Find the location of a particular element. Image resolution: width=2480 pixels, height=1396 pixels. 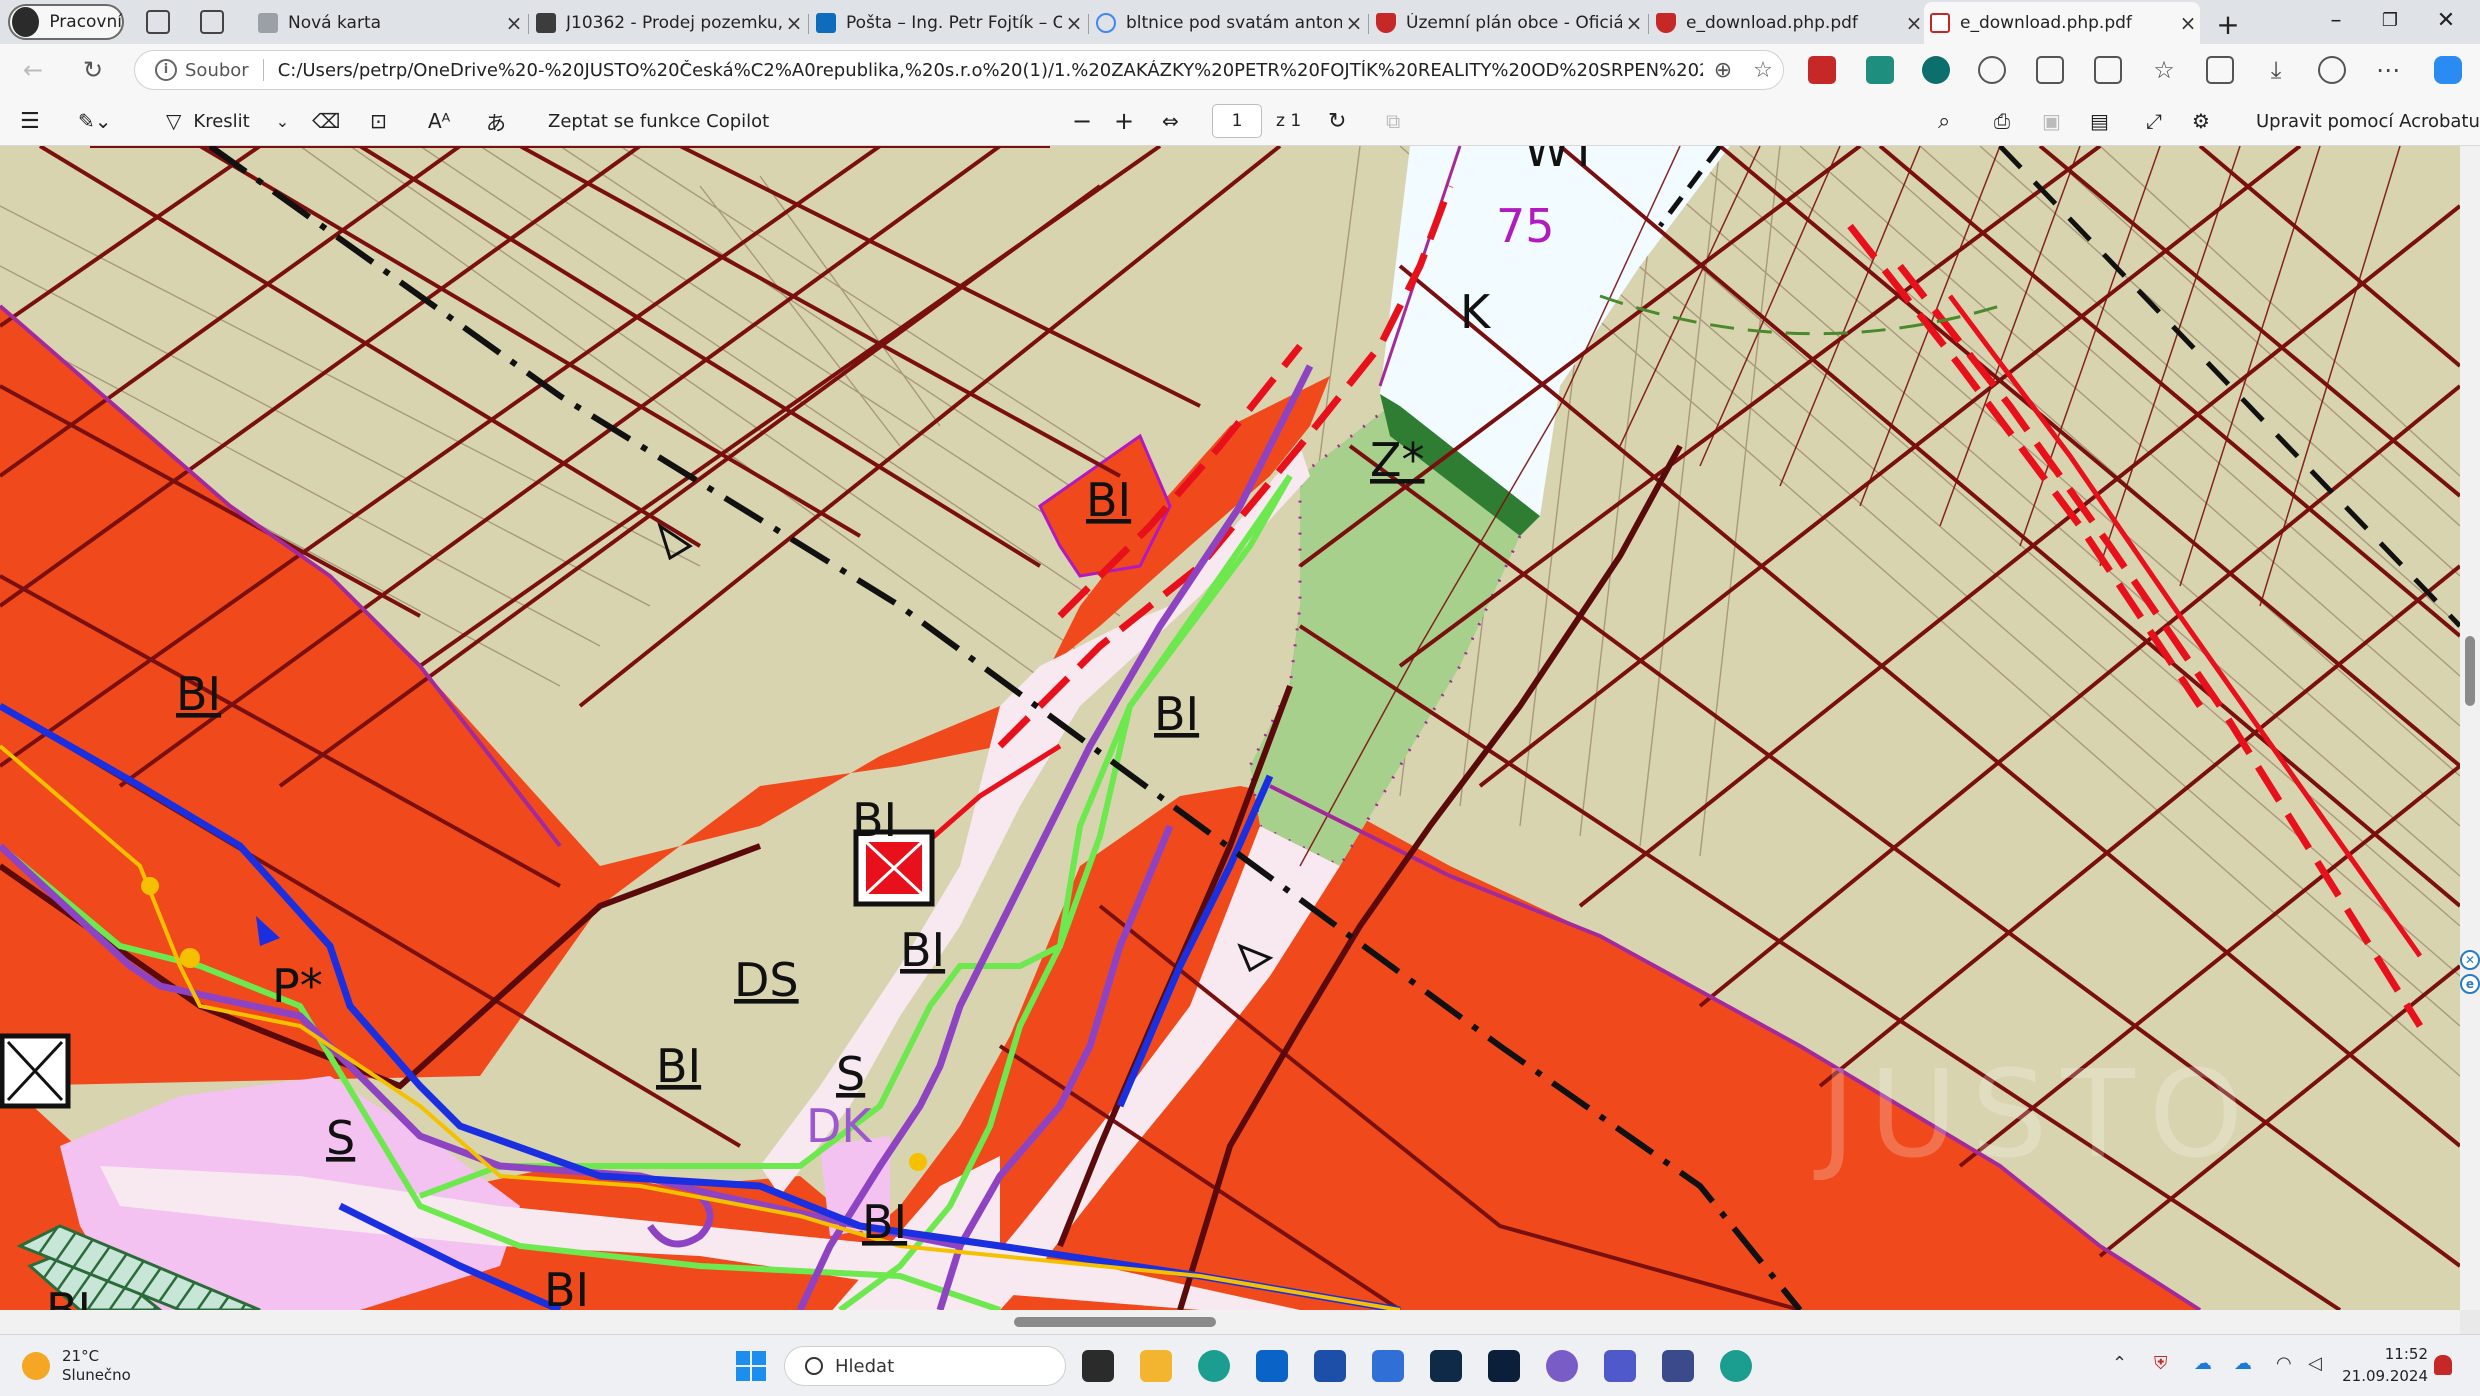

save-icon: ▣ is located at coordinates (2051, 121).